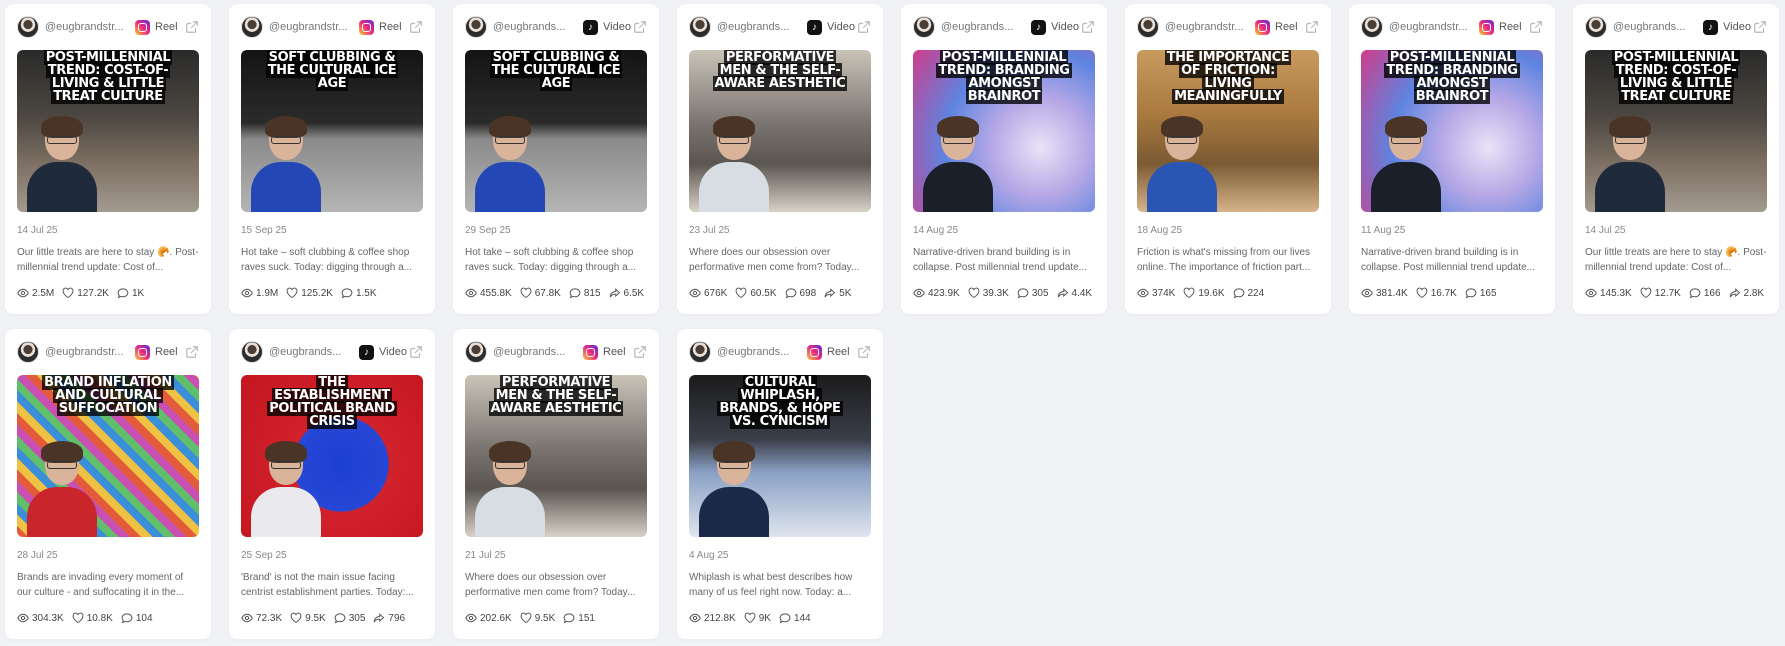 The height and width of the screenshot is (646, 1785). What do you see at coordinates (1660, 293) in the screenshot?
I see `likes-stat: 12.7K` at bounding box center [1660, 293].